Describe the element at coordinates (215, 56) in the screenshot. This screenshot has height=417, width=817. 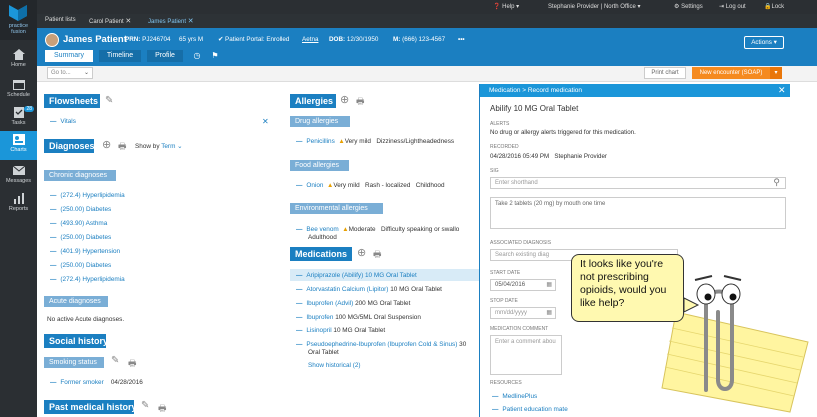
I see `flag-icon: ⚑` at that location.